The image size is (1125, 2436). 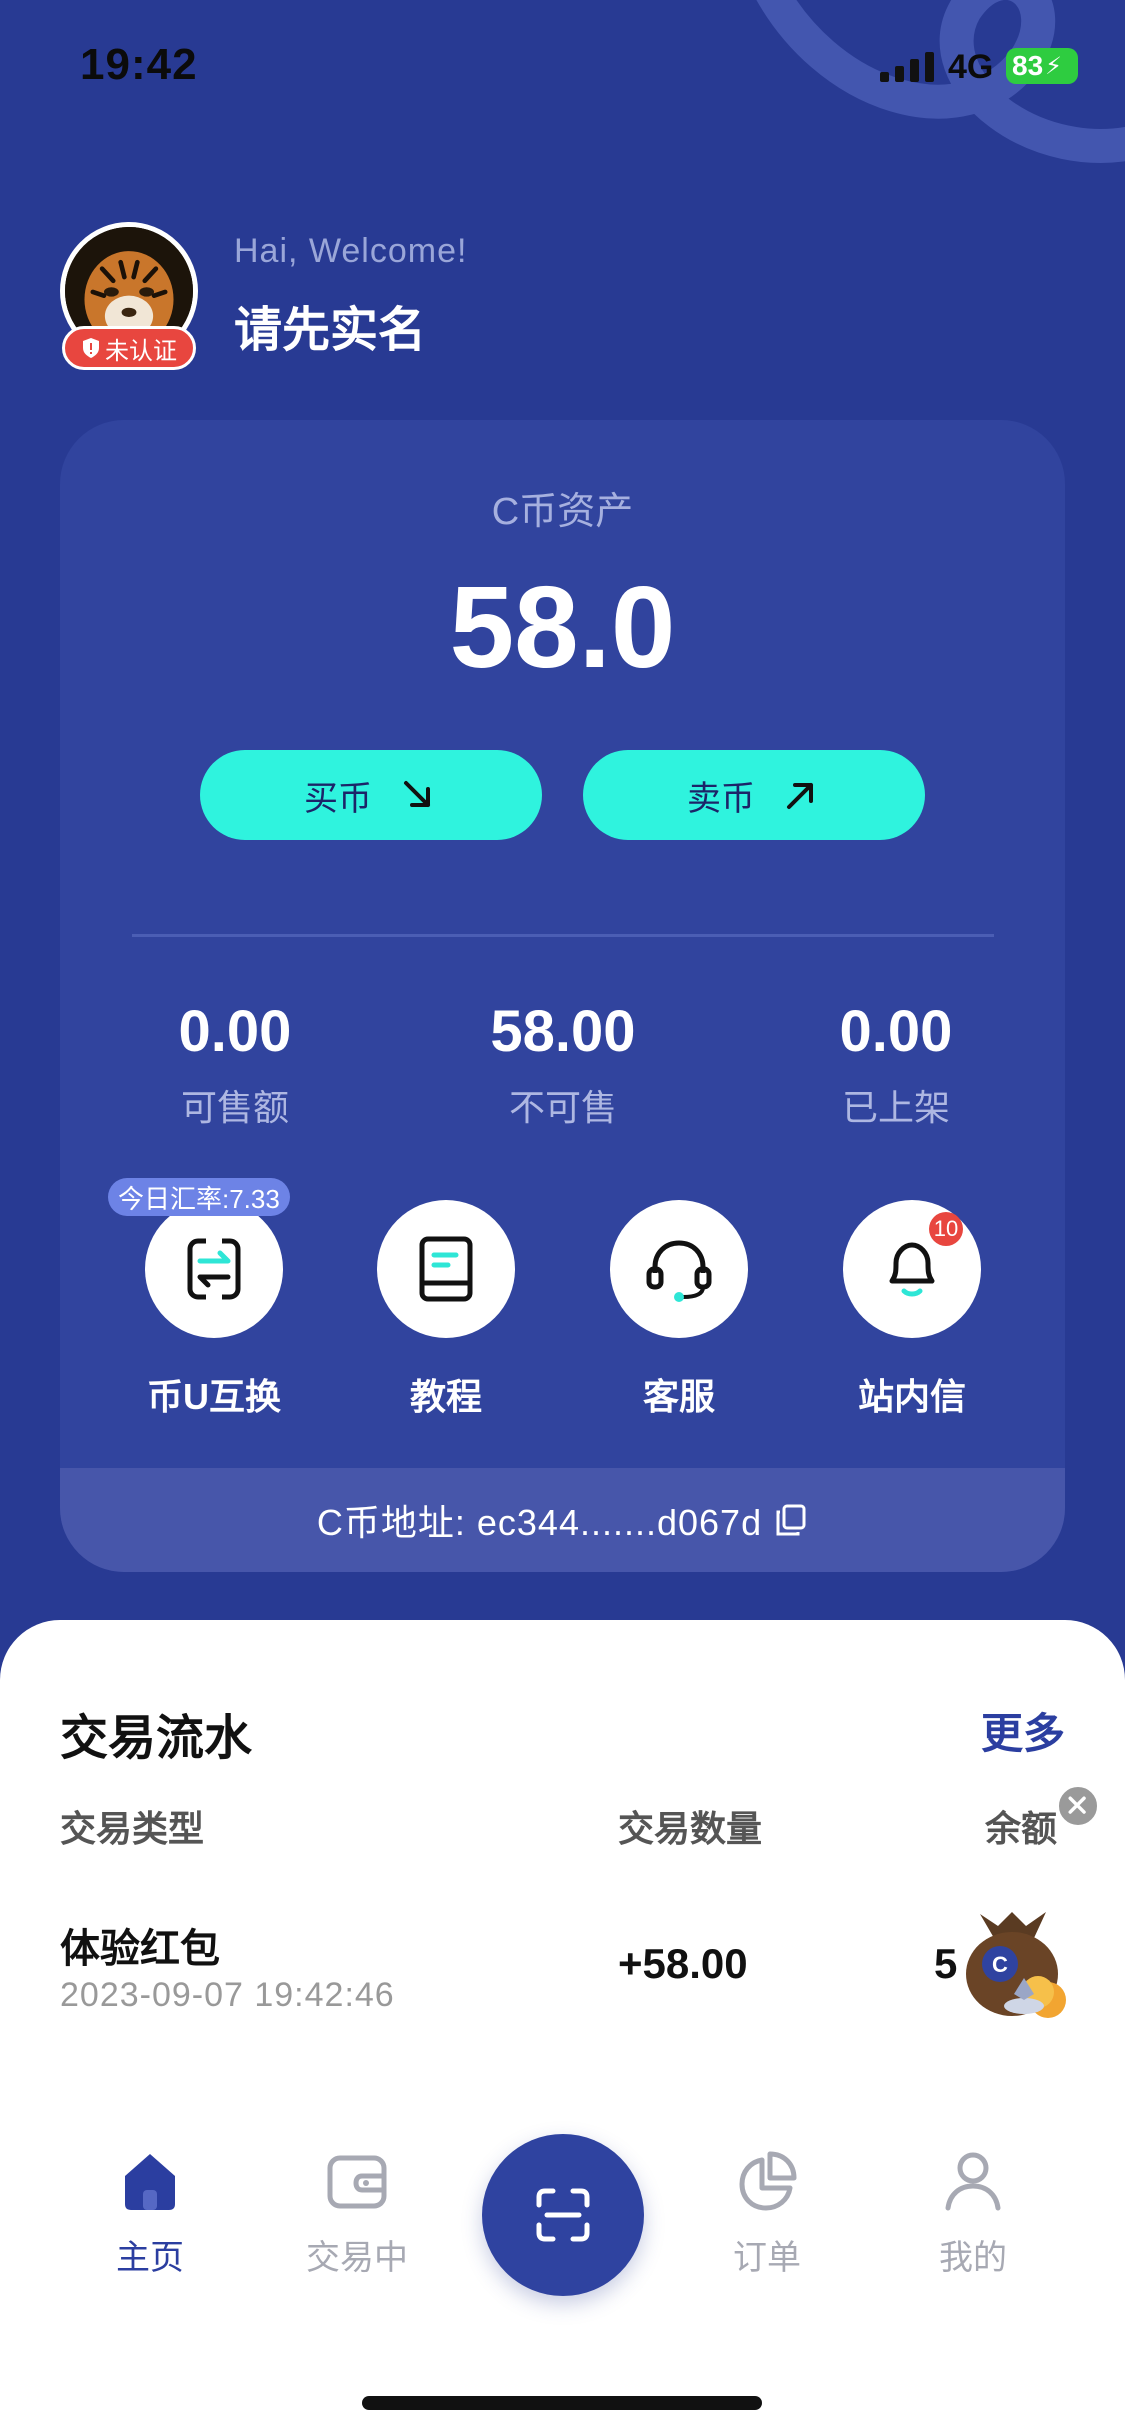 I want to click on status-bar: 19:42 4G 83 ⚡, so click(x=562, y=70).